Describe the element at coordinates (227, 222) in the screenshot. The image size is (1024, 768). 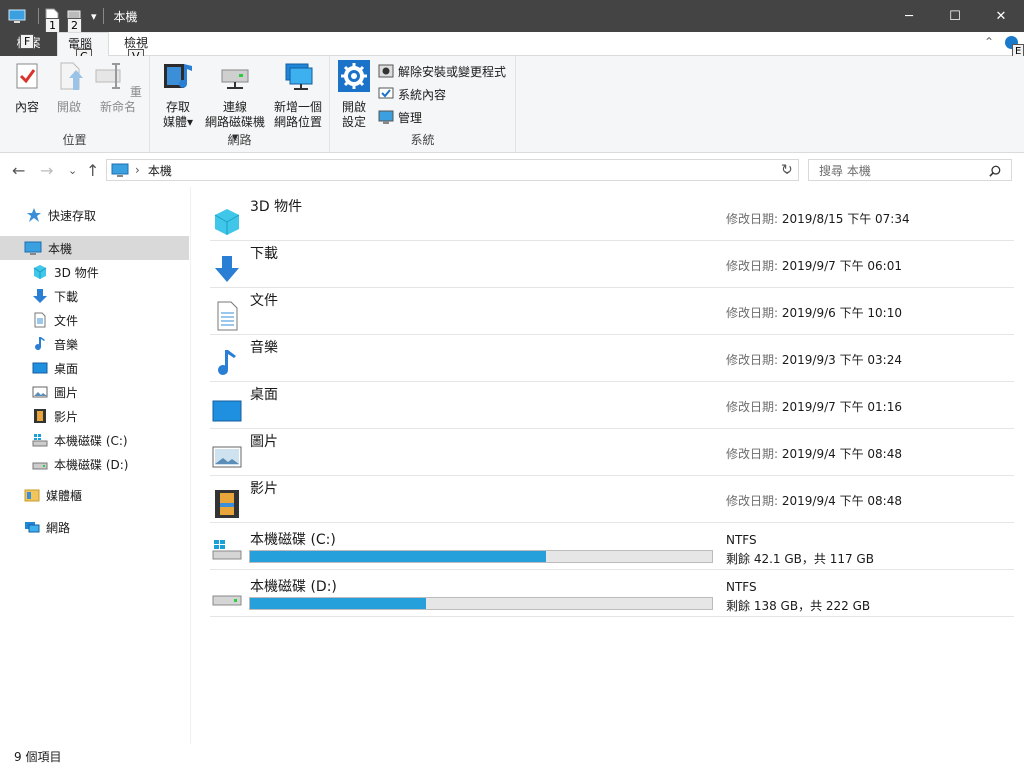
I see `cube-3d-icon` at that location.